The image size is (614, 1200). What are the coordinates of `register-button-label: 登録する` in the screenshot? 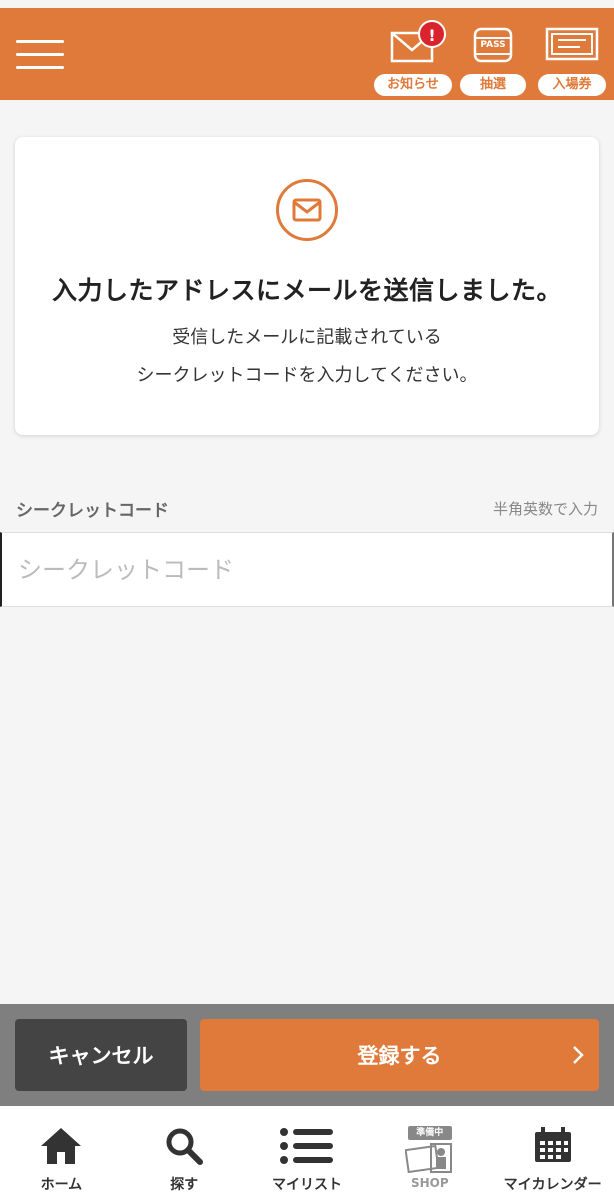 It's located at (399, 1056).